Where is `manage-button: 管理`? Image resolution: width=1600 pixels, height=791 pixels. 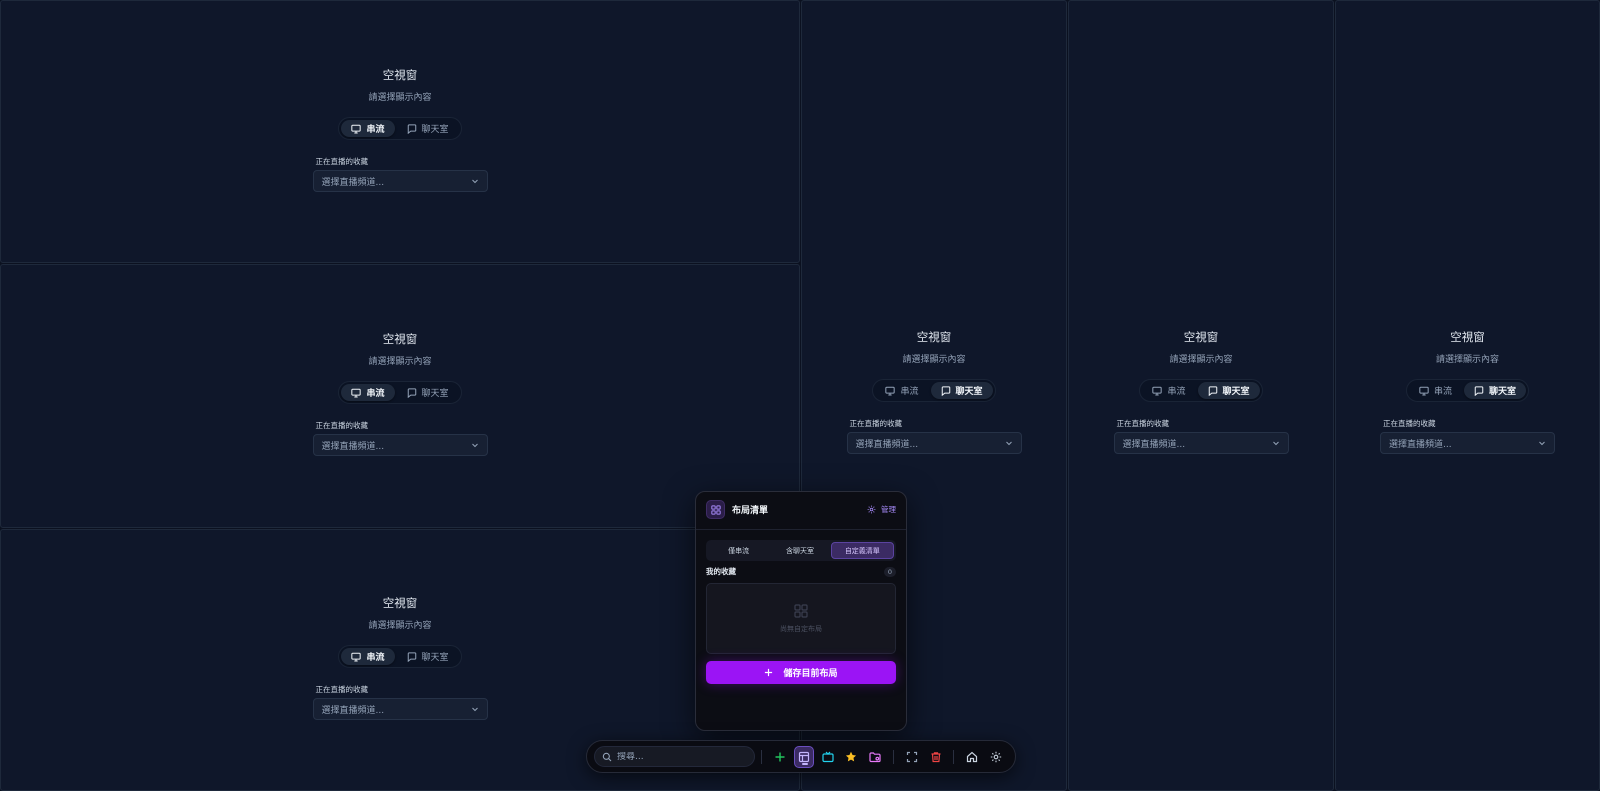 manage-button: 管理 is located at coordinates (881, 509).